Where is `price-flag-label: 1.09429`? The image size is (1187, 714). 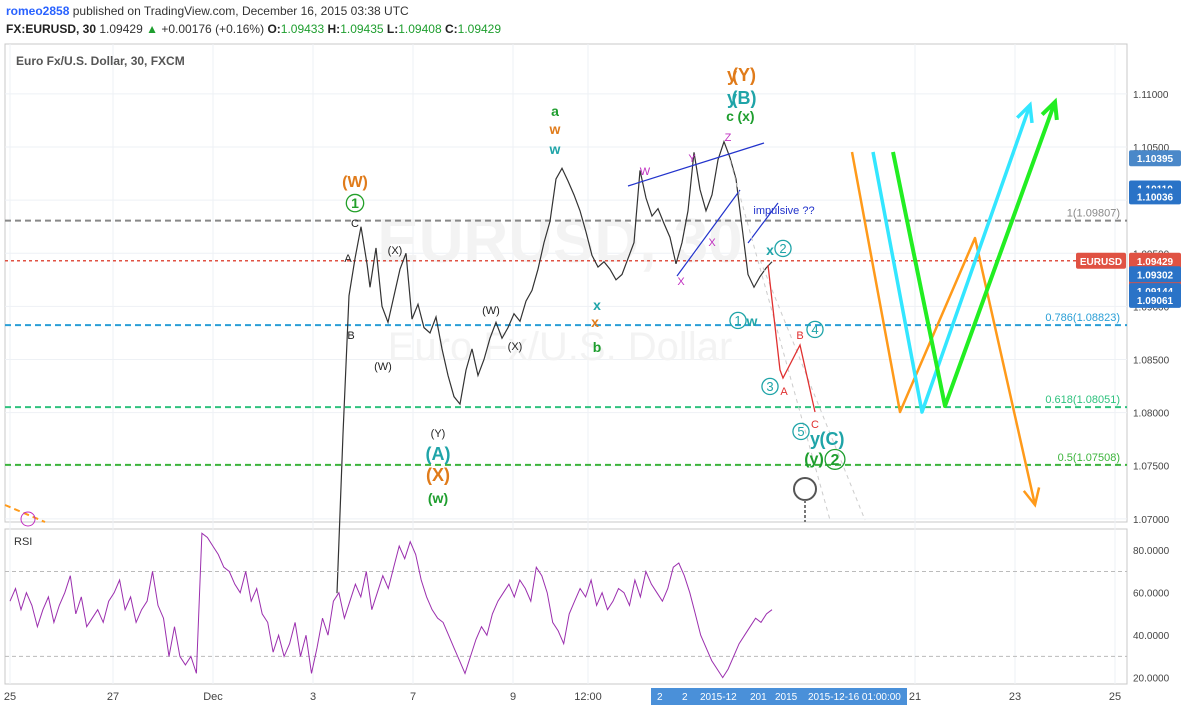 price-flag-label: 1.09429 is located at coordinates (1155, 262).